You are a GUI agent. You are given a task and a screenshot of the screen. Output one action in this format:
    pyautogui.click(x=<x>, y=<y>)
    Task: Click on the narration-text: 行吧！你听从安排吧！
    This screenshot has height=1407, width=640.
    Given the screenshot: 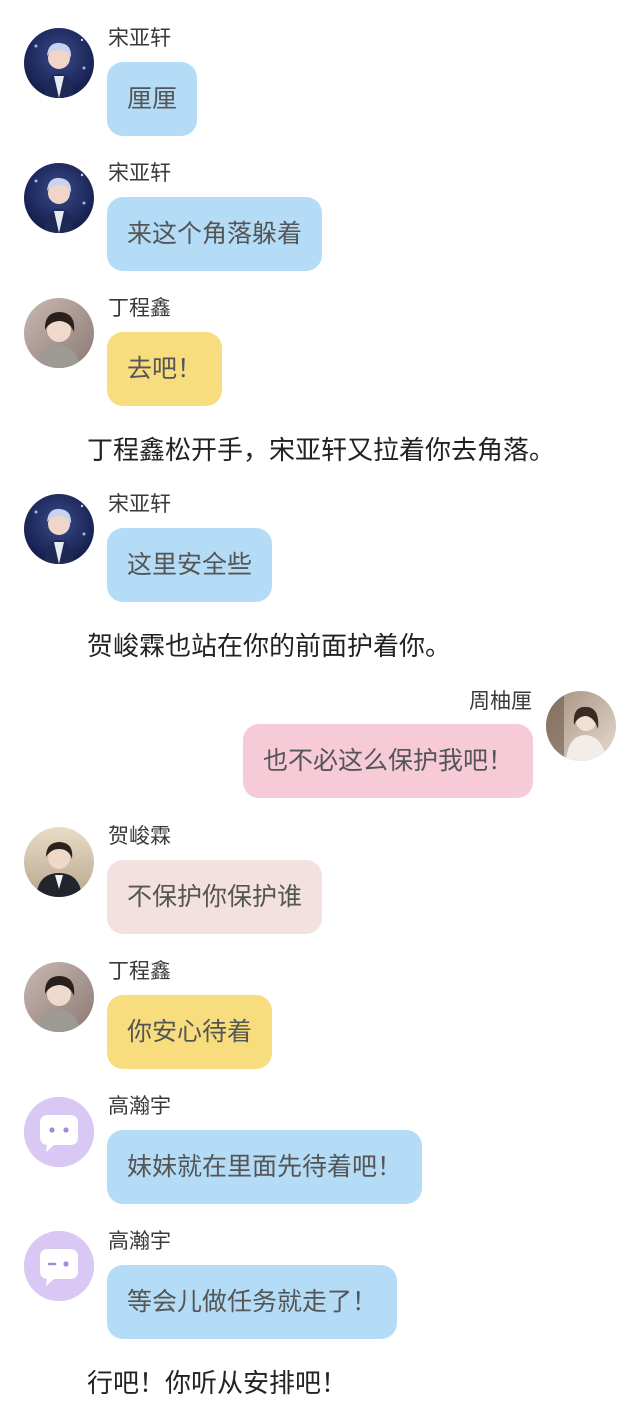 What is the action you would take?
    pyautogui.click(x=217, y=1384)
    